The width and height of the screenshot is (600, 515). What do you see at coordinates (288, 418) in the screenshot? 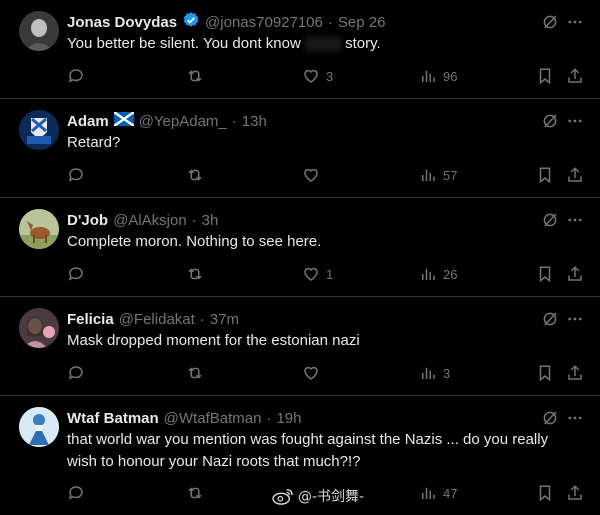
I see `timestamp: 19h` at bounding box center [288, 418].